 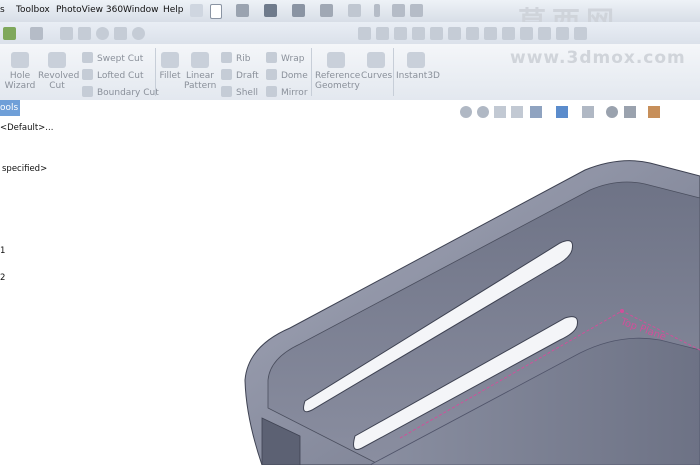 I want to click on pin-icon, so click(x=196, y=10).